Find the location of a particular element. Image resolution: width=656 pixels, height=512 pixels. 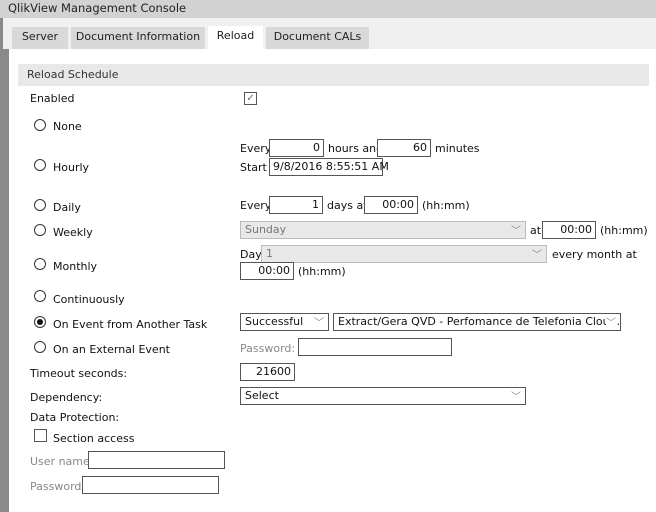

radio-hourly is located at coordinates (40, 165).